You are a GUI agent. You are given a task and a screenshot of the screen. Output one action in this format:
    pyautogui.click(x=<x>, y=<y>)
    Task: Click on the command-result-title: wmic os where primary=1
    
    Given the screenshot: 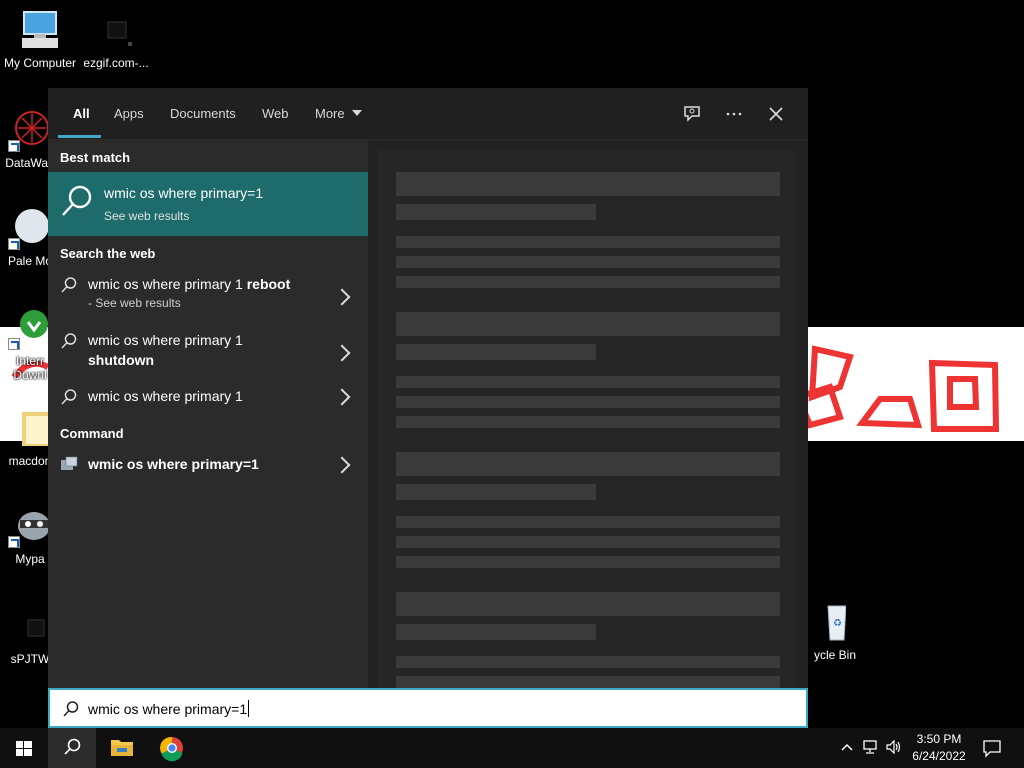 What is the action you would take?
    pyautogui.click(x=173, y=464)
    